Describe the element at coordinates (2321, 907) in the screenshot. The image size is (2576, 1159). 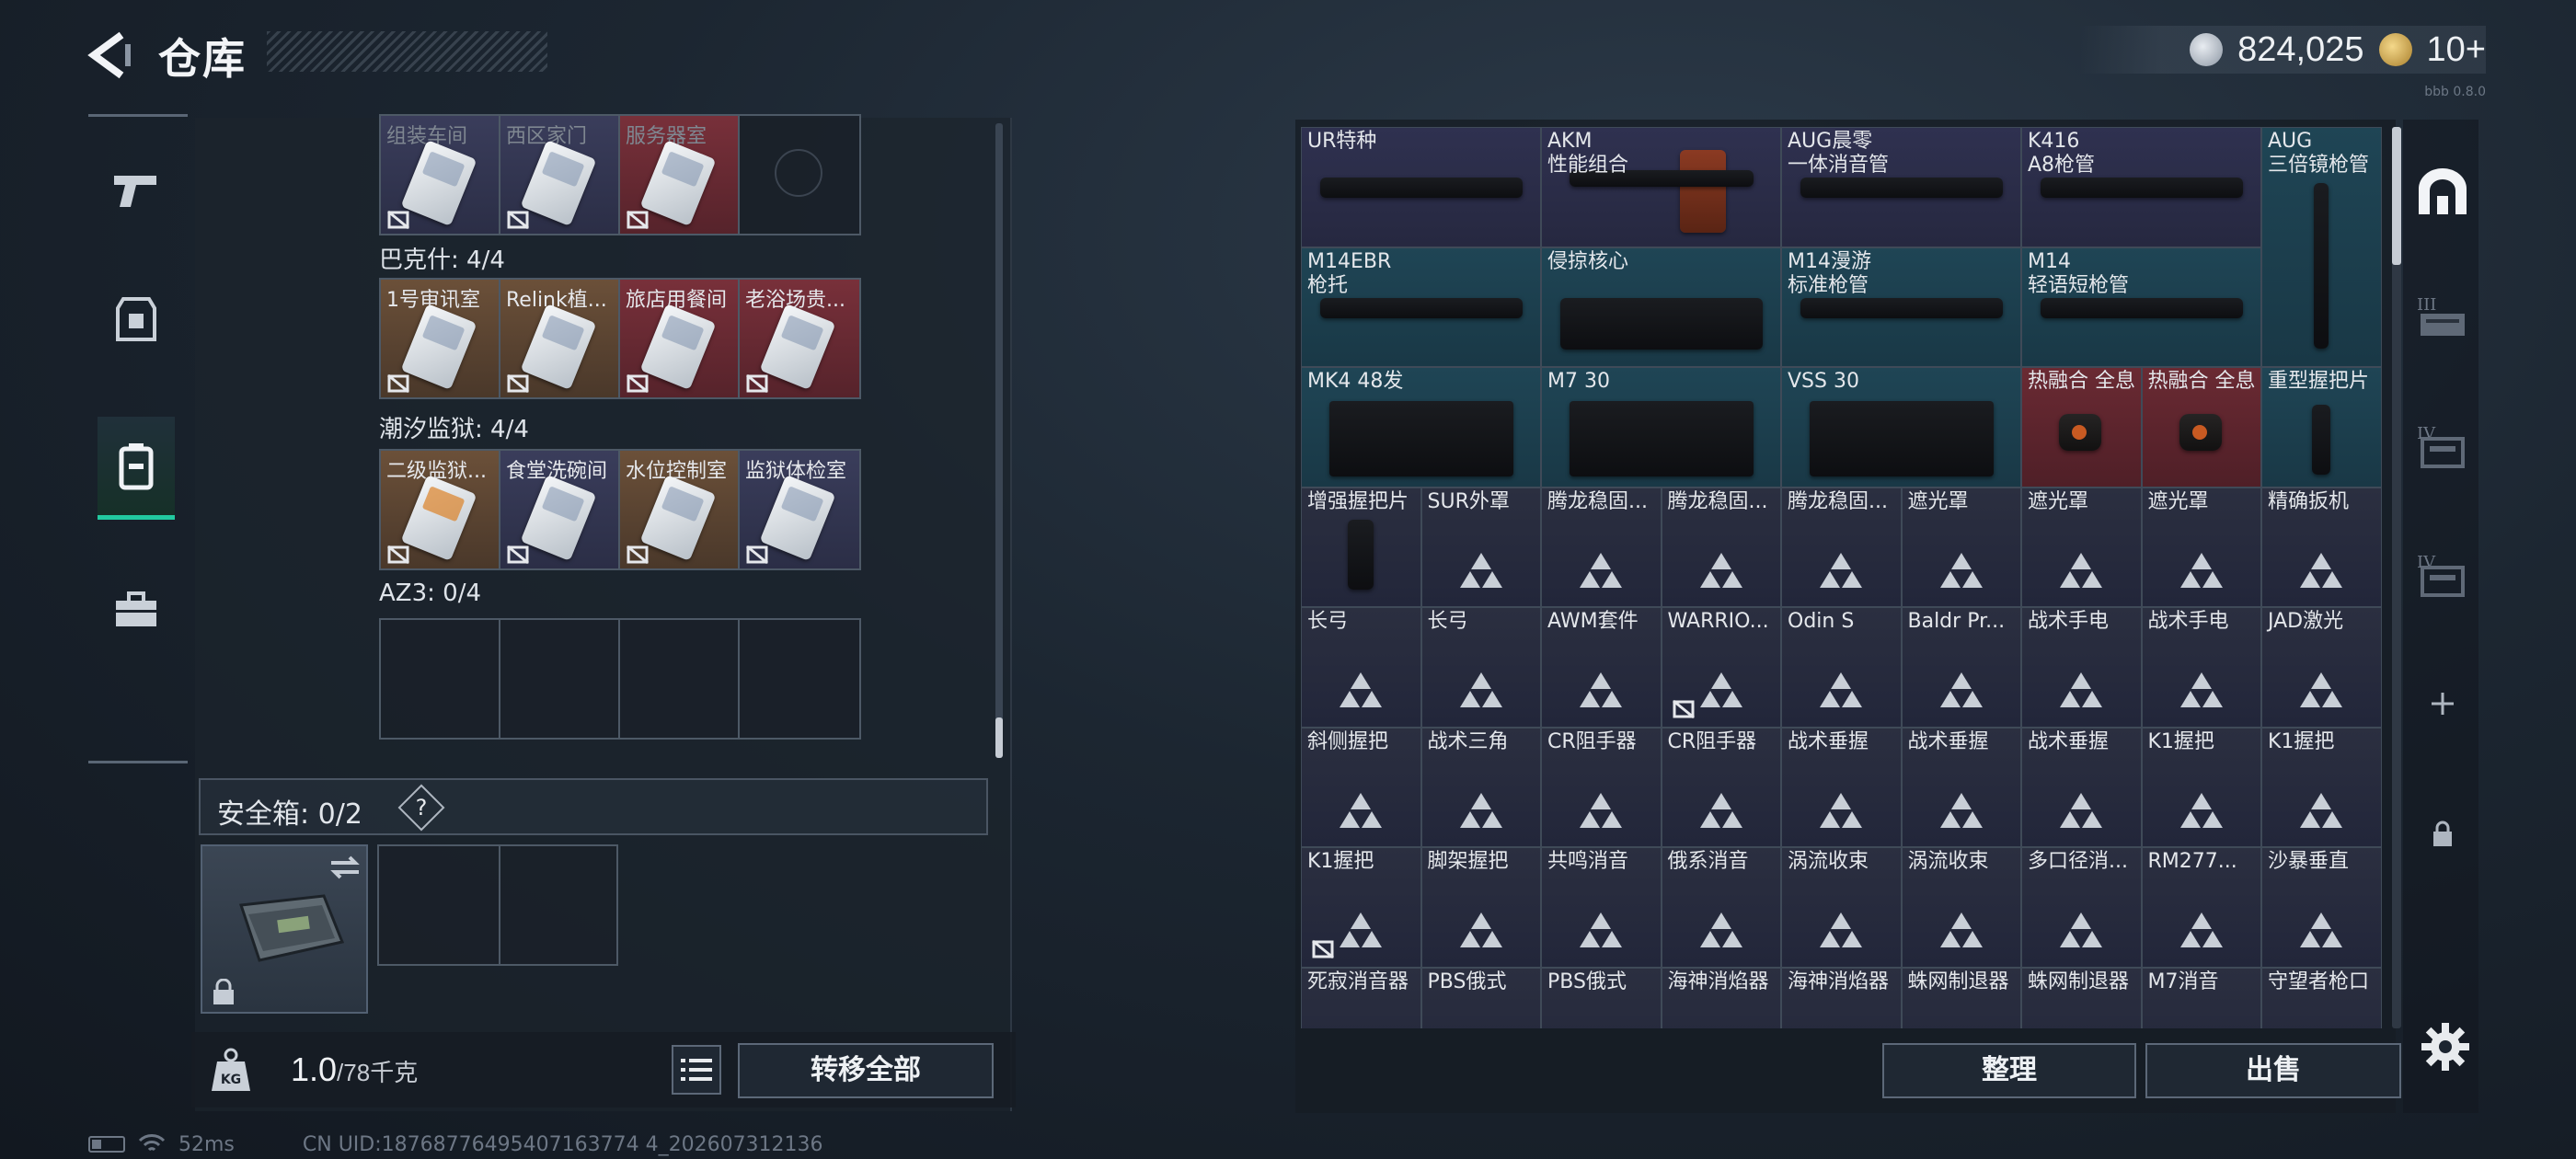
I see `inventory-item: 沙暴垂直` at that location.